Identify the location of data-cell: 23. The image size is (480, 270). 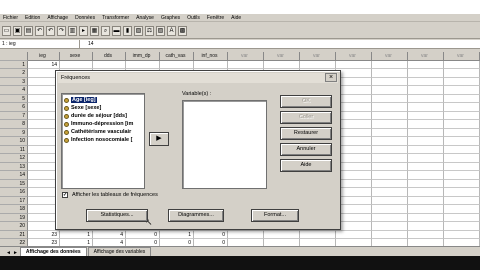
(44, 242).